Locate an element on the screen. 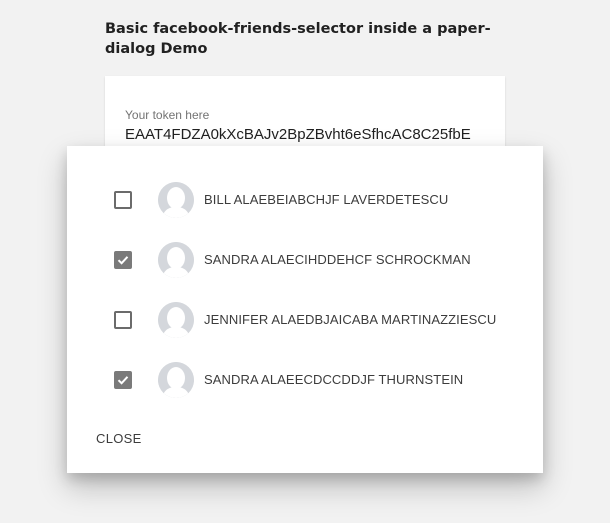 This screenshot has width=610, height=523. friend-row: SANDRA ALAEECDCCDDJF THURNSTEIN is located at coordinates (305, 380).